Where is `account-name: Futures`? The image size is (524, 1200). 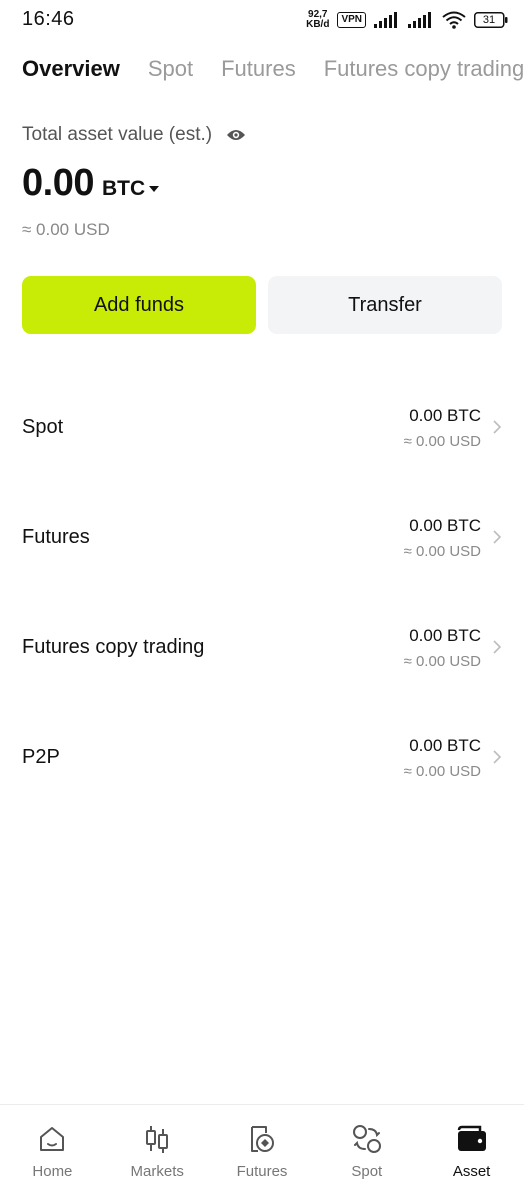
account-name: Futures is located at coordinates (56, 537).